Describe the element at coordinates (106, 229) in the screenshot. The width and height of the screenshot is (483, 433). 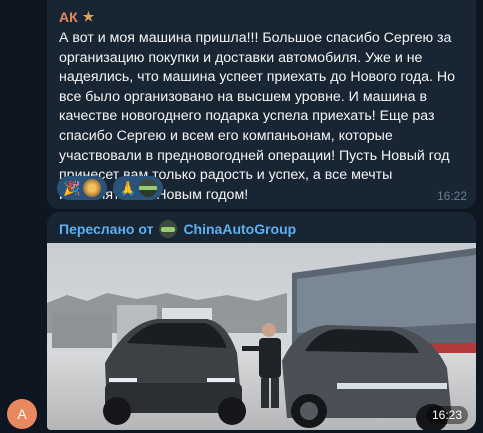
I see `forwarded-label: Переслано от` at that location.